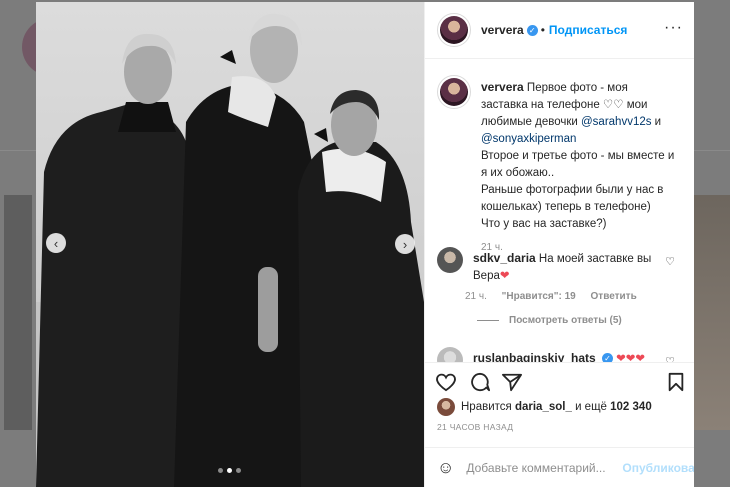  What do you see at coordinates (578, 156) in the screenshot?
I see `caption-line: Второе и третье фото - мы вместе и` at bounding box center [578, 156].